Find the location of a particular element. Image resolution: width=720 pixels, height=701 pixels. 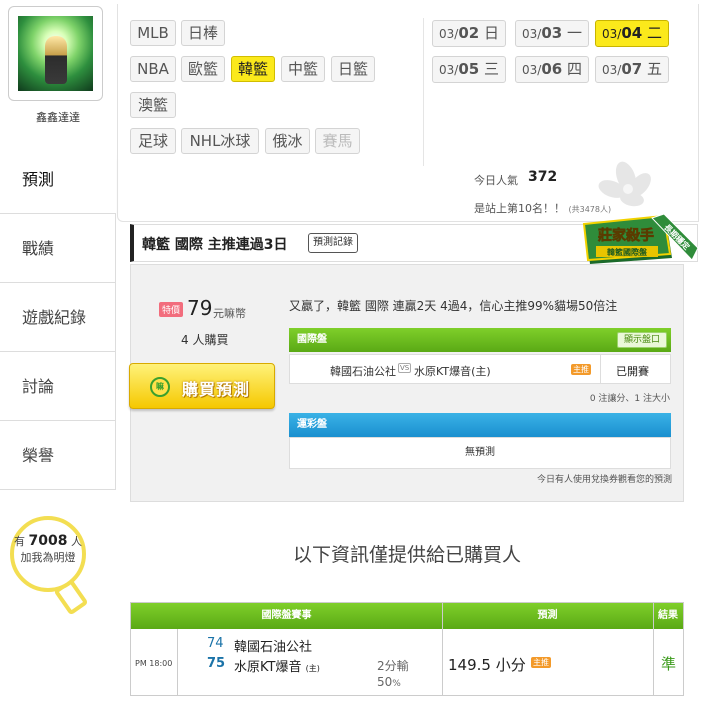

buyers-only-heading: 以下資訊僅提供給已購買人 is located at coordinates (406, 555).